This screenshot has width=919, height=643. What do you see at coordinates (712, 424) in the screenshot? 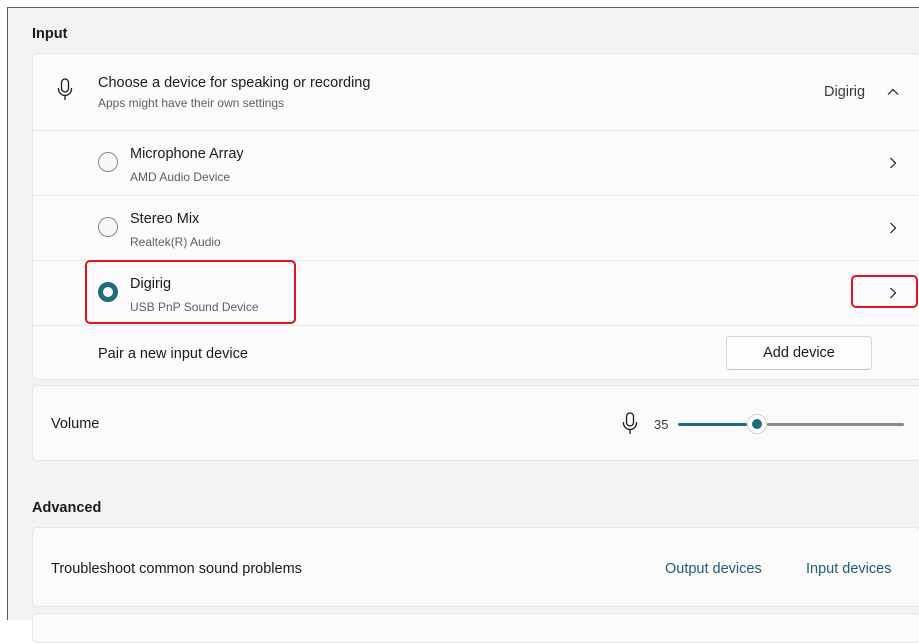
I see `volume-slider-fill` at bounding box center [712, 424].